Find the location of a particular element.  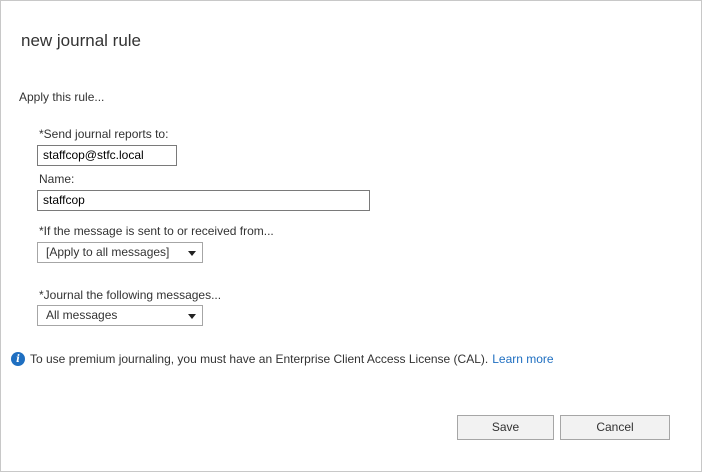

learn-more-link: Learn more is located at coordinates (522, 359).